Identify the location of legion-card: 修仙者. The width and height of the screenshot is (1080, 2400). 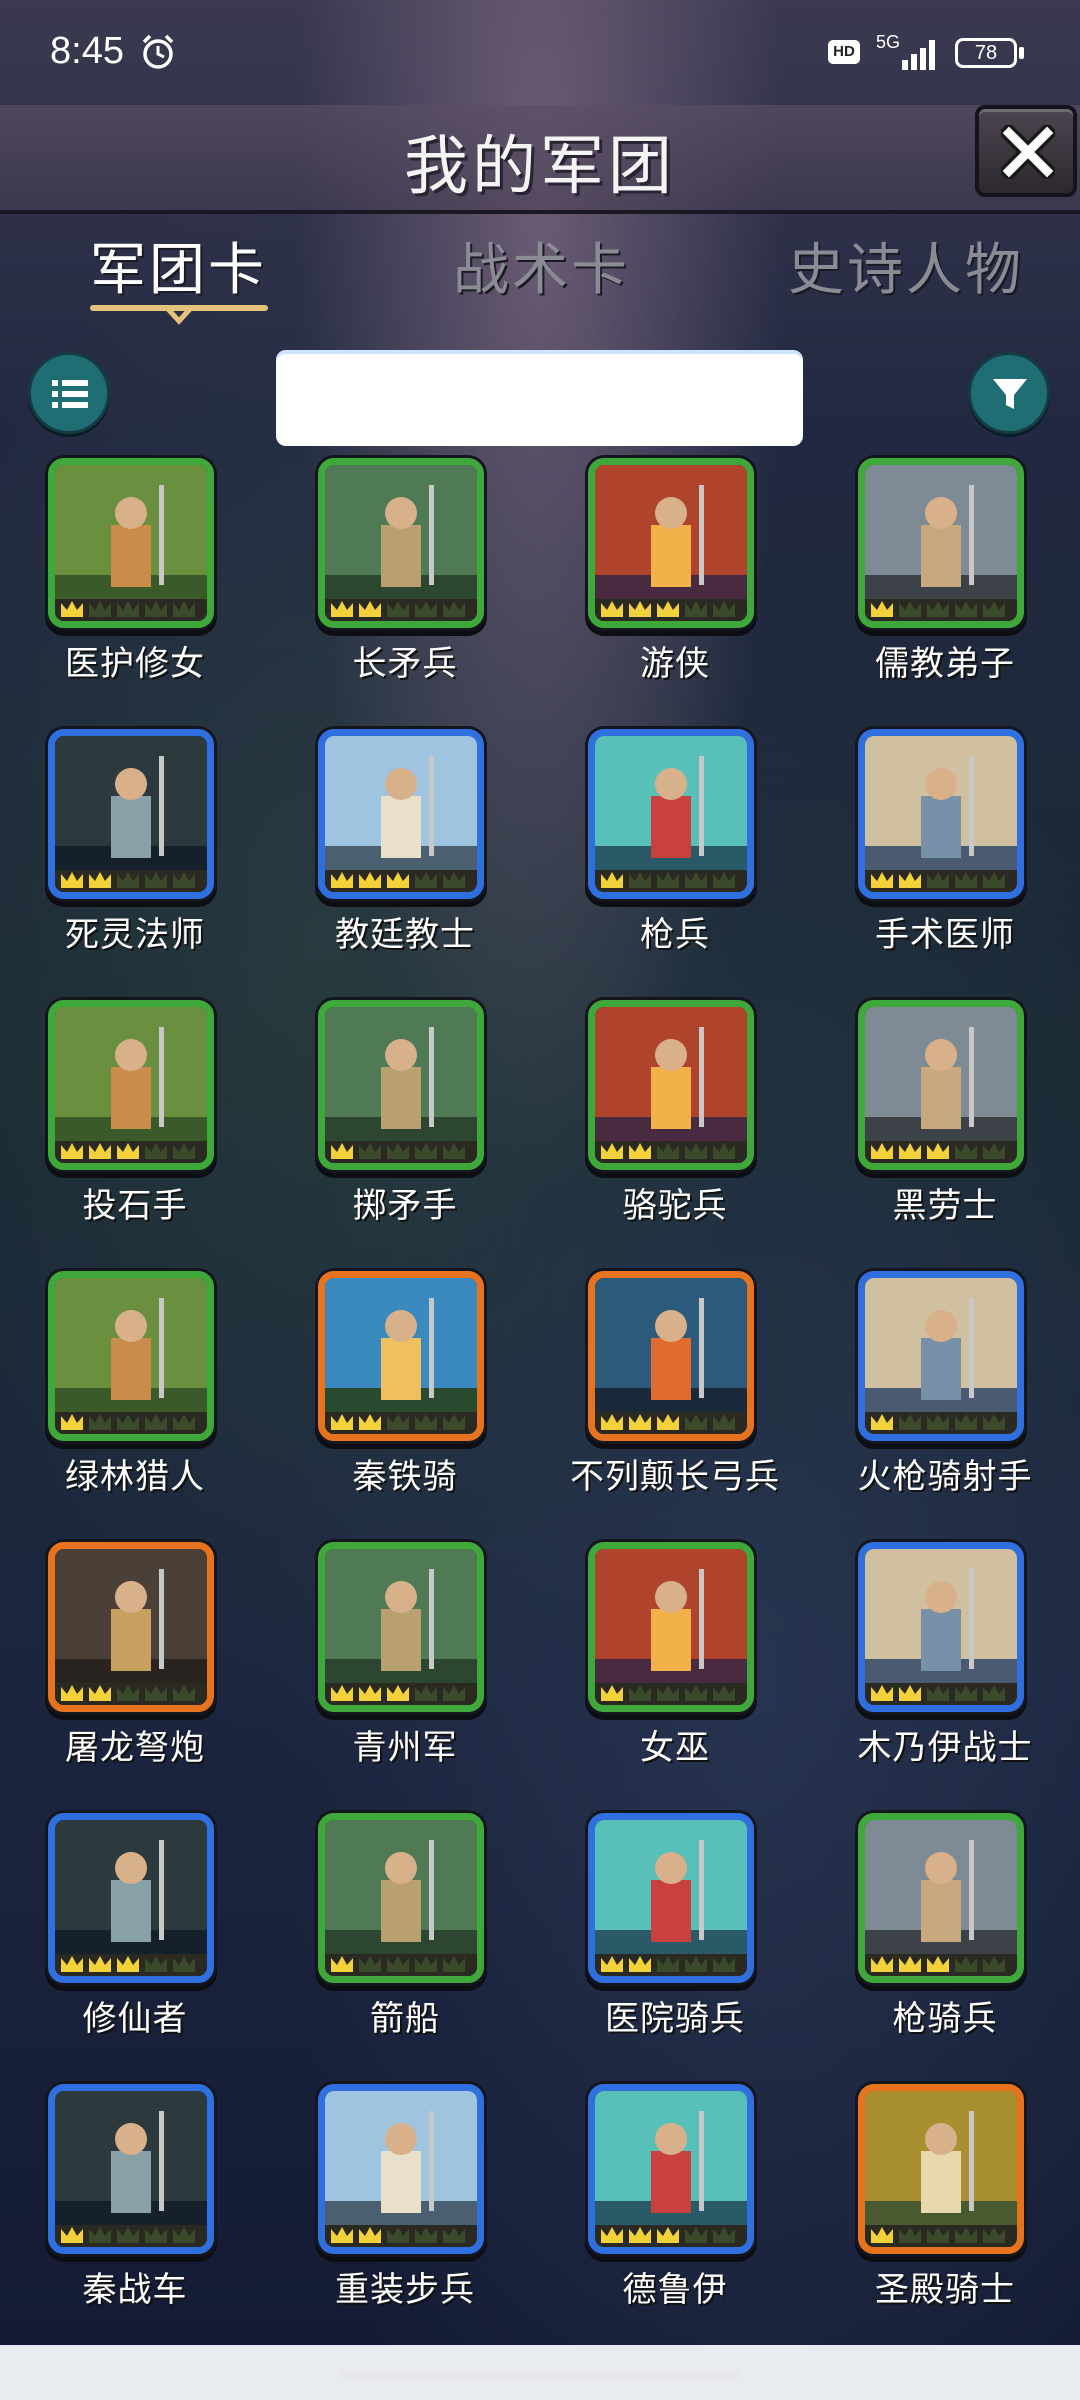
(135, 1943).